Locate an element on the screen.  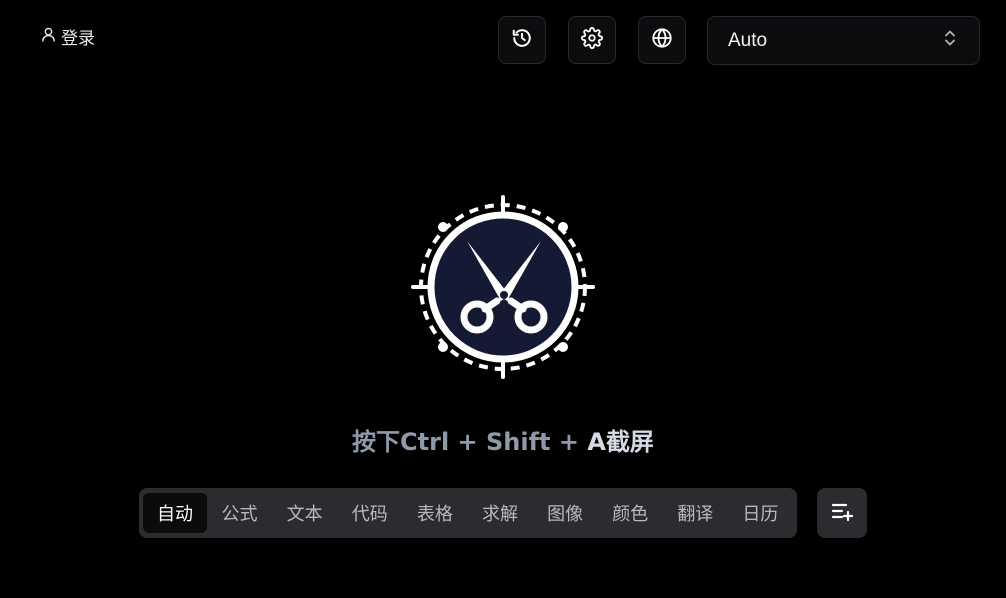
language-button is located at coordinates (662, 40).